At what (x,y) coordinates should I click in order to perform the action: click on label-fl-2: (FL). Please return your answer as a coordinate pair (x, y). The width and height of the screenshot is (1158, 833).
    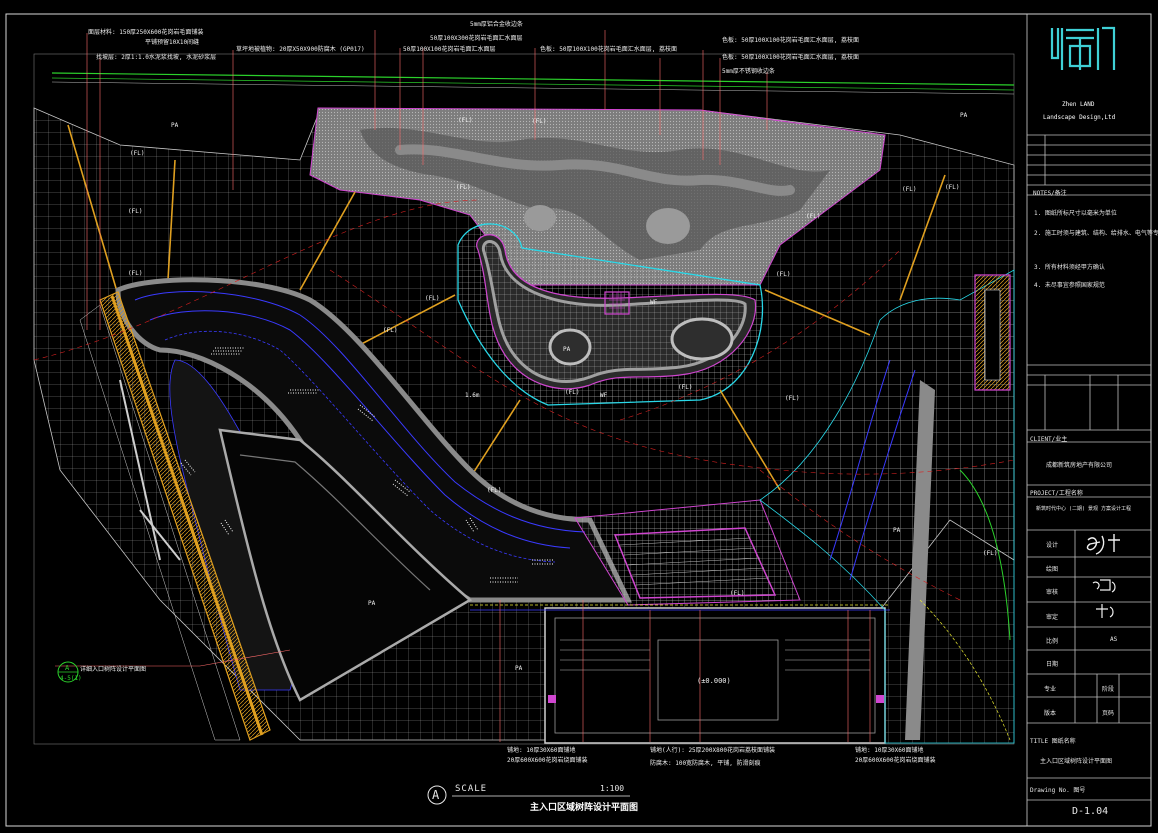
    Looking at the image, I should click on (135, 211).